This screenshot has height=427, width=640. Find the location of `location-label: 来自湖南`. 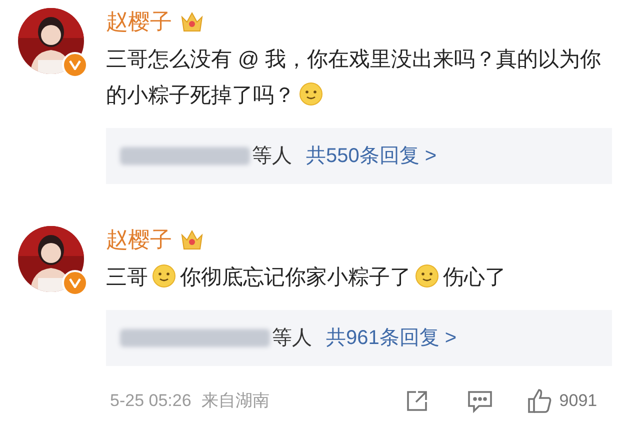

location-label: 来自湖南 is located at coordinates (235, 401).